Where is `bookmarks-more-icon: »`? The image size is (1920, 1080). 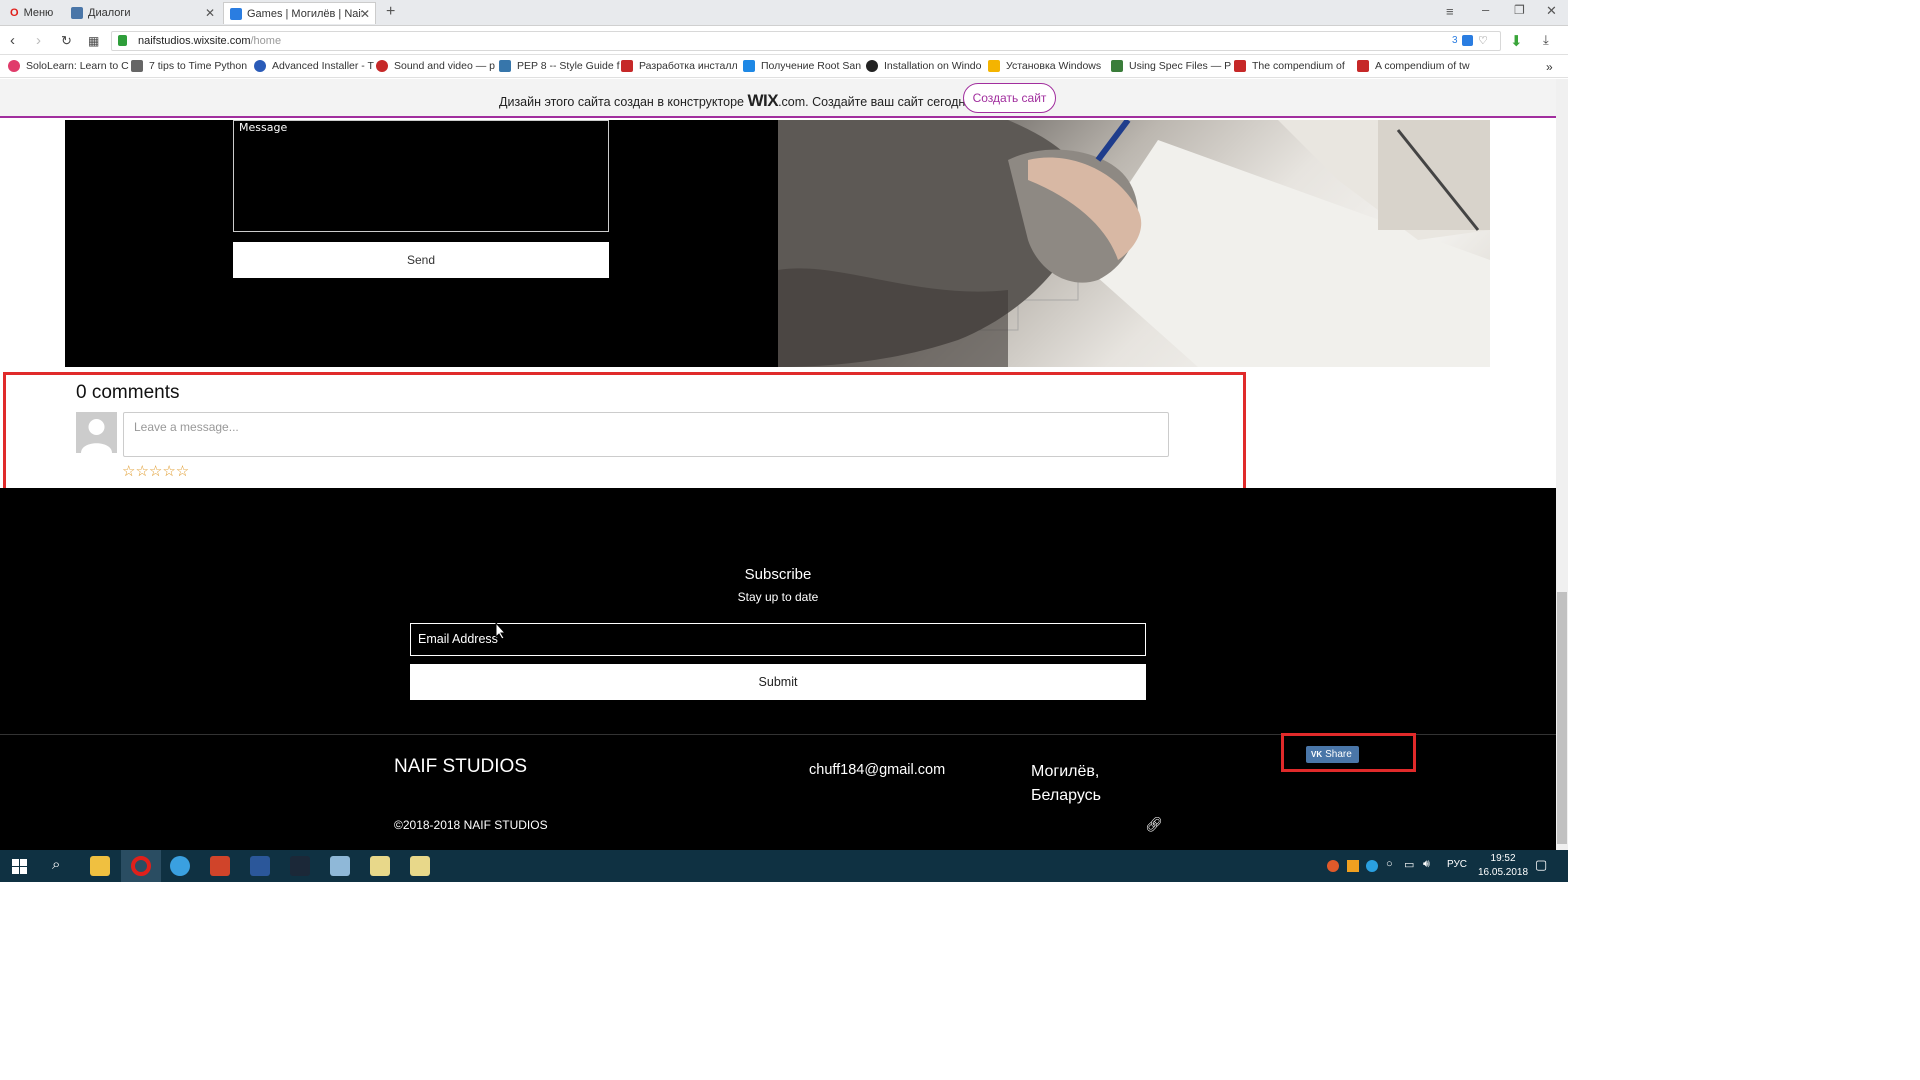
bookmarks-more-icon: » is located at coordinates (1549, 67).